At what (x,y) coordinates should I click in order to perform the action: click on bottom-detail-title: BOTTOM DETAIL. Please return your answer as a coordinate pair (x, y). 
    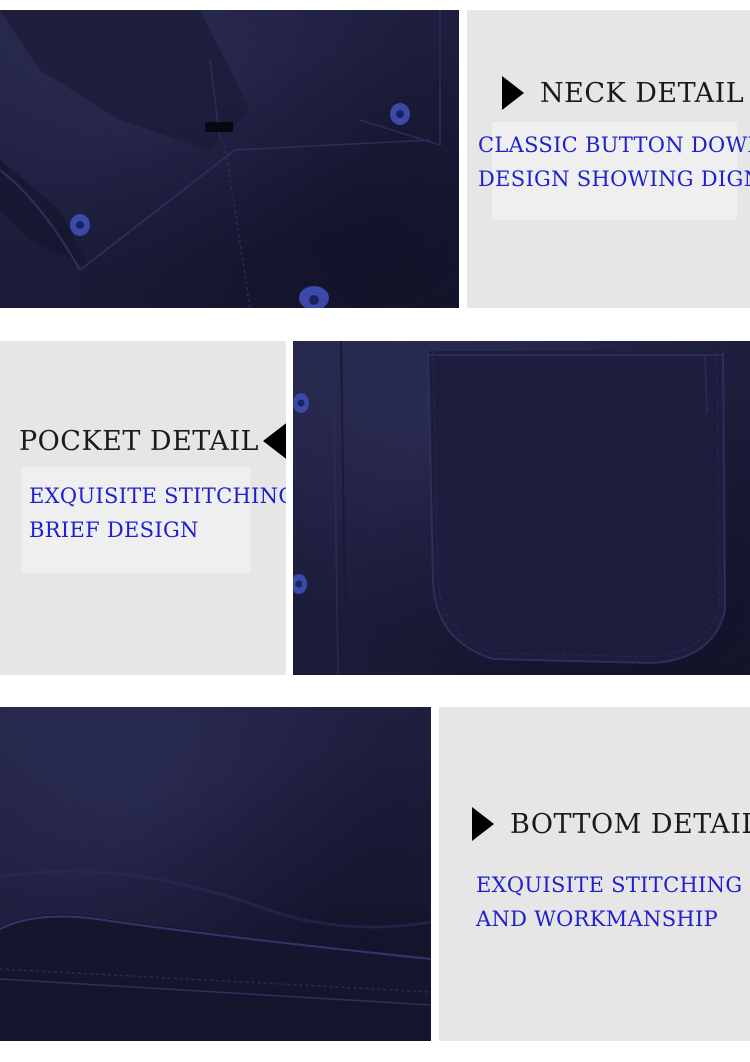
    Looking at the image, I should click on (630, 824).